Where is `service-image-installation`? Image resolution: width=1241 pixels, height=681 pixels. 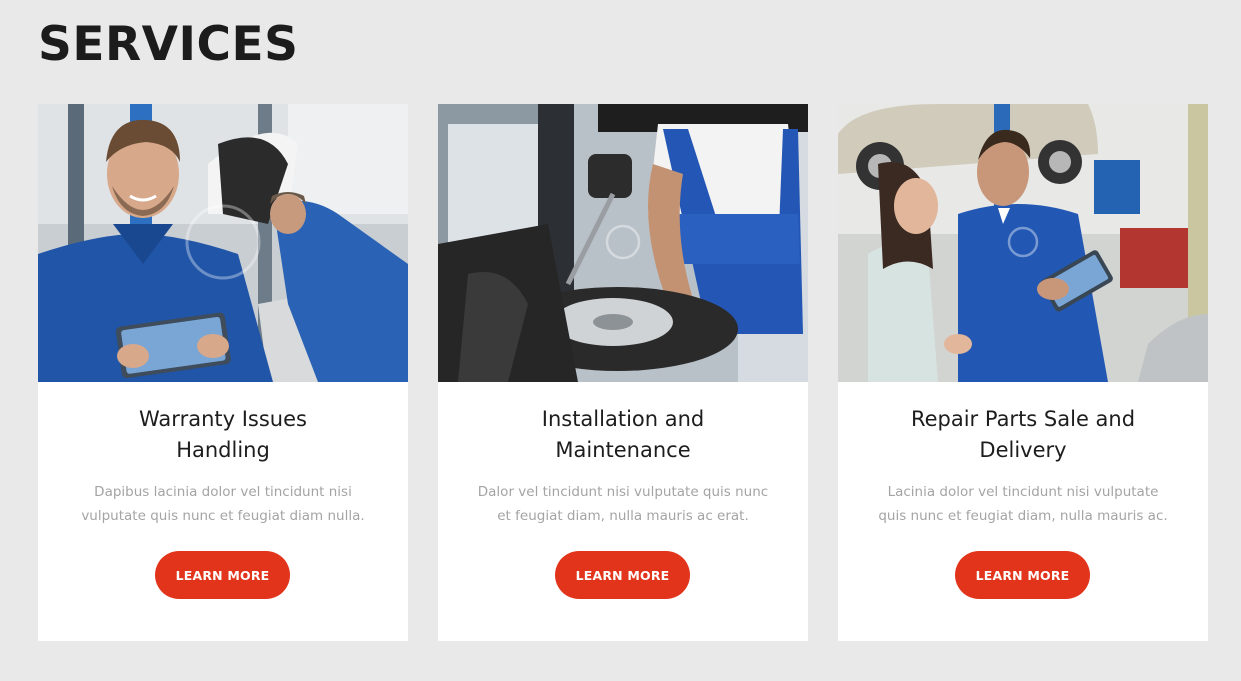 service-image-installation is located at coordinates (623, 243).